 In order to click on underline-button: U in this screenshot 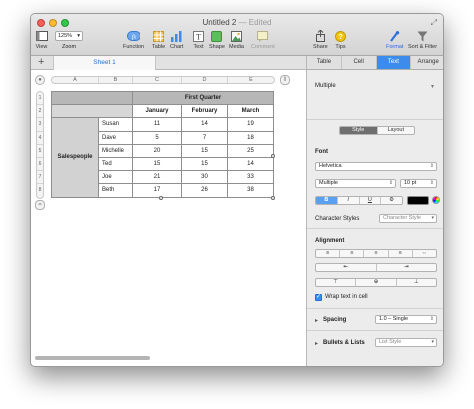, I will do `click(371, 200)`.